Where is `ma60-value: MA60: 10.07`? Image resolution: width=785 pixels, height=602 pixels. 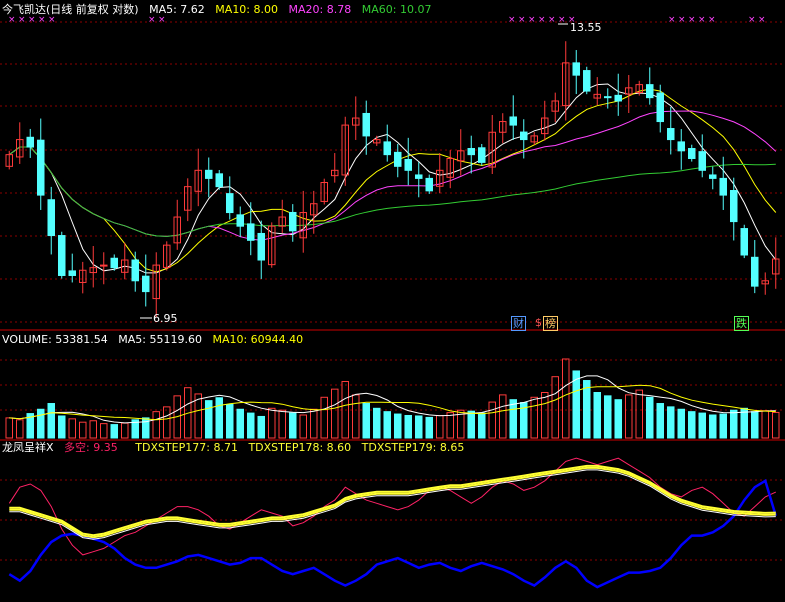 ma60-value: MA60: 10.07 is located at coordinates (396, 9).